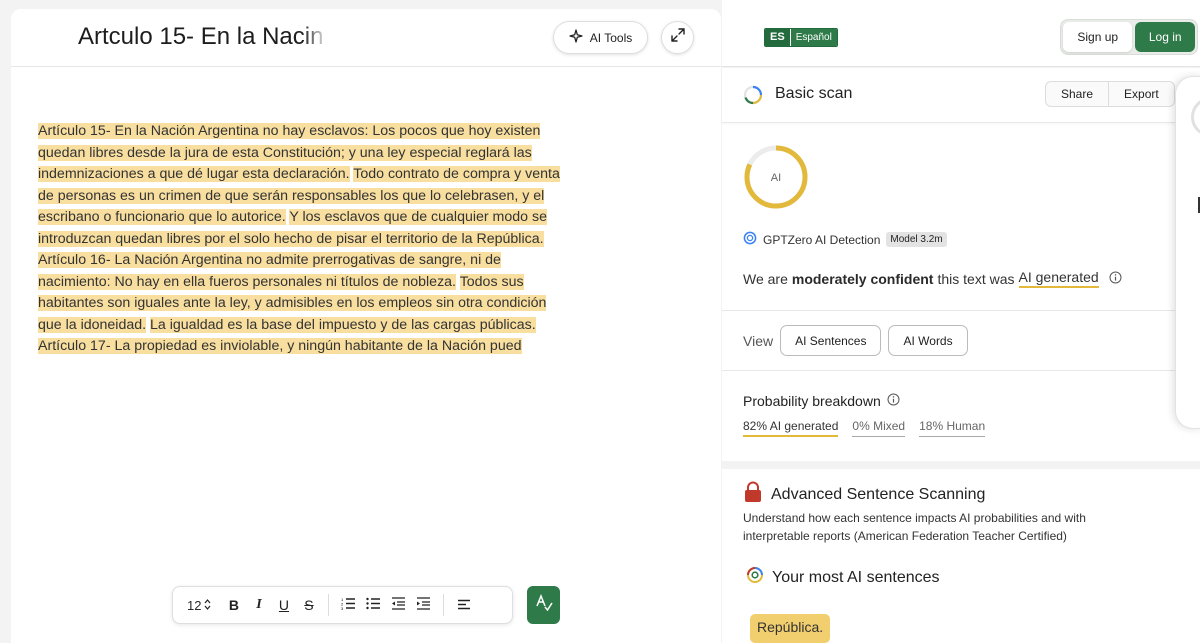  What do you see at coordinates (1141, 94) in the screenshot?
I see `export-button: Export` at bounding box center [1141, 94].